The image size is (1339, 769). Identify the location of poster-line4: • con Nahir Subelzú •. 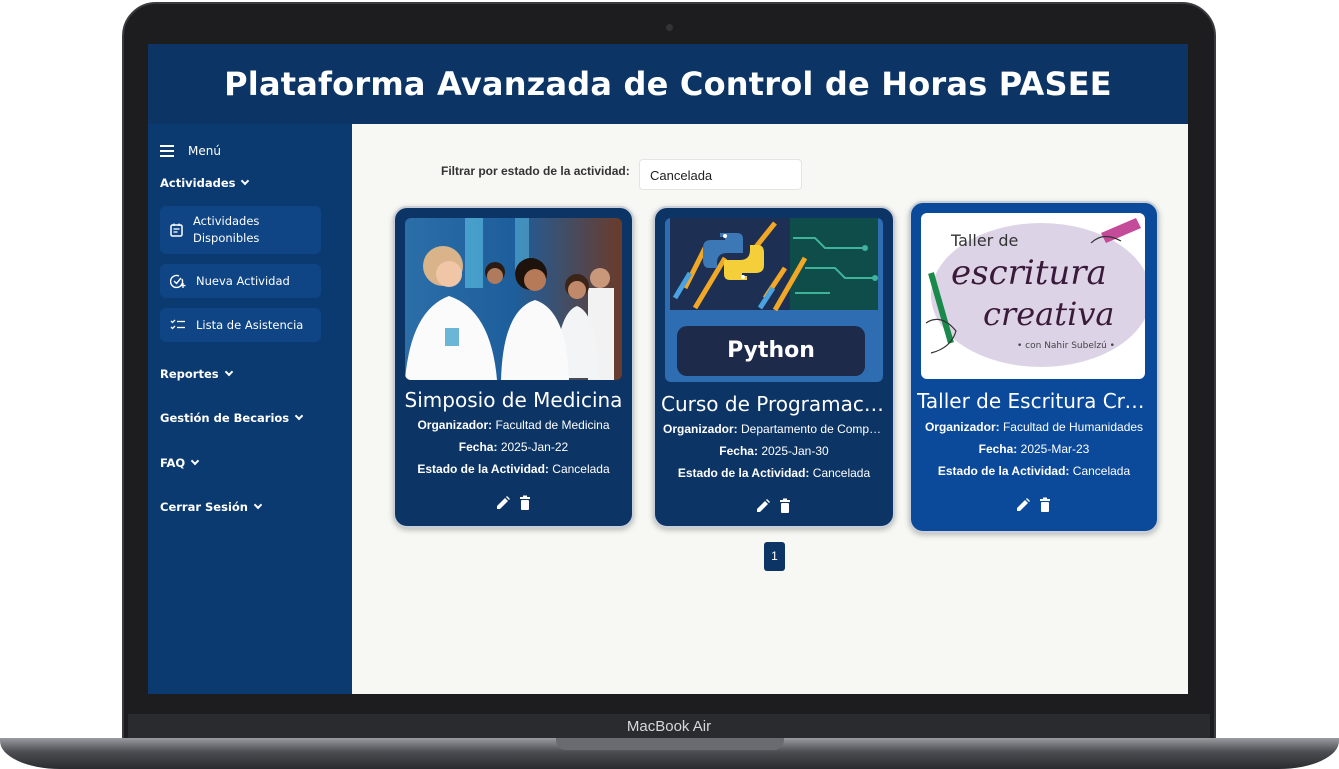
(1066, 346).